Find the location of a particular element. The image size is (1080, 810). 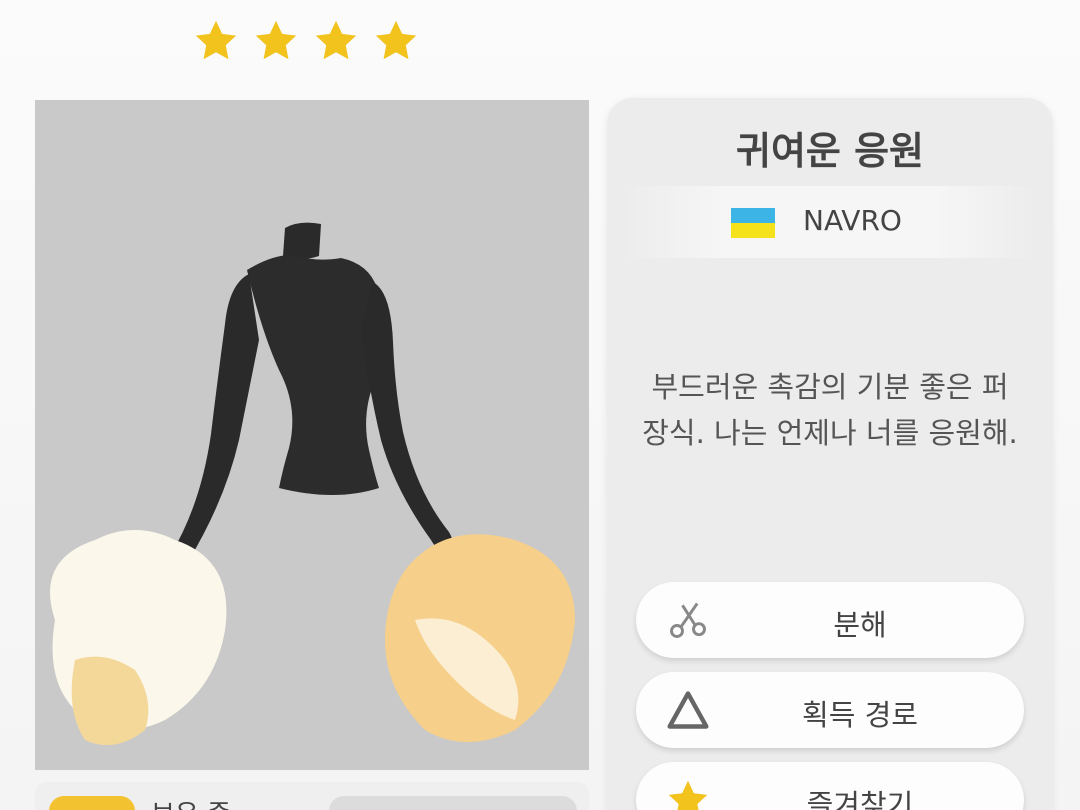

brand-row: NAVRO is located at coordinates (830, 222).